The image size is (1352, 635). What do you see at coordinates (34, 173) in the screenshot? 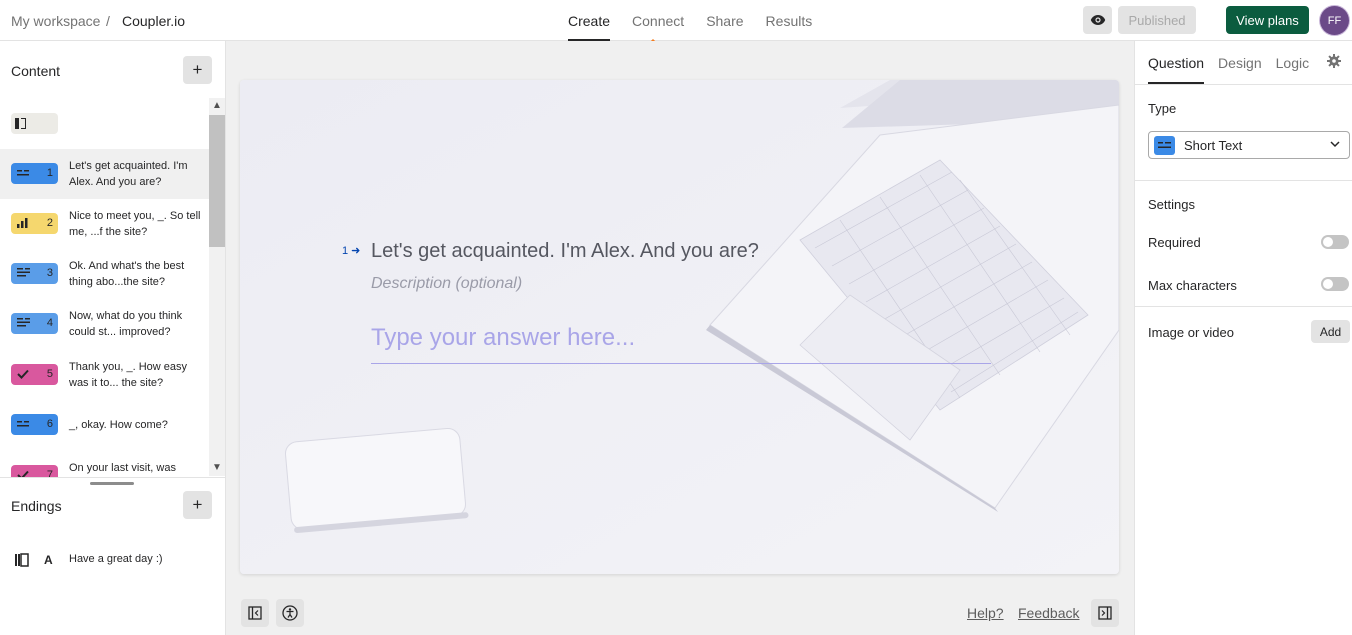
I see `question-badge: 1` at bounding box center [34, 173].